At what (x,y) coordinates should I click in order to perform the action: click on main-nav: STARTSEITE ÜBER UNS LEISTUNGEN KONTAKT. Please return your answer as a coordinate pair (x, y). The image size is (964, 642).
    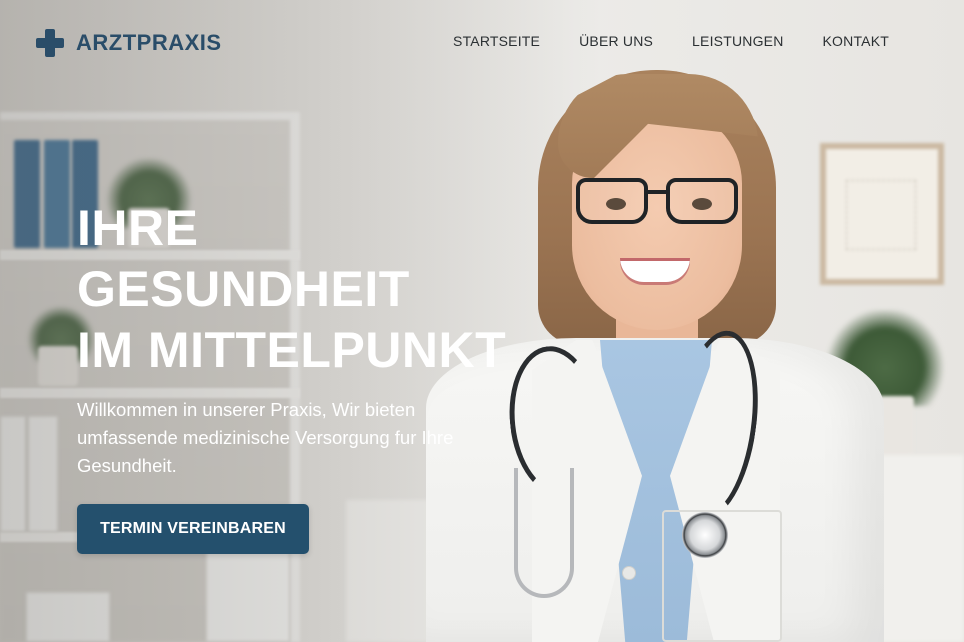
    Looking at the image, I should click on (671, 41).